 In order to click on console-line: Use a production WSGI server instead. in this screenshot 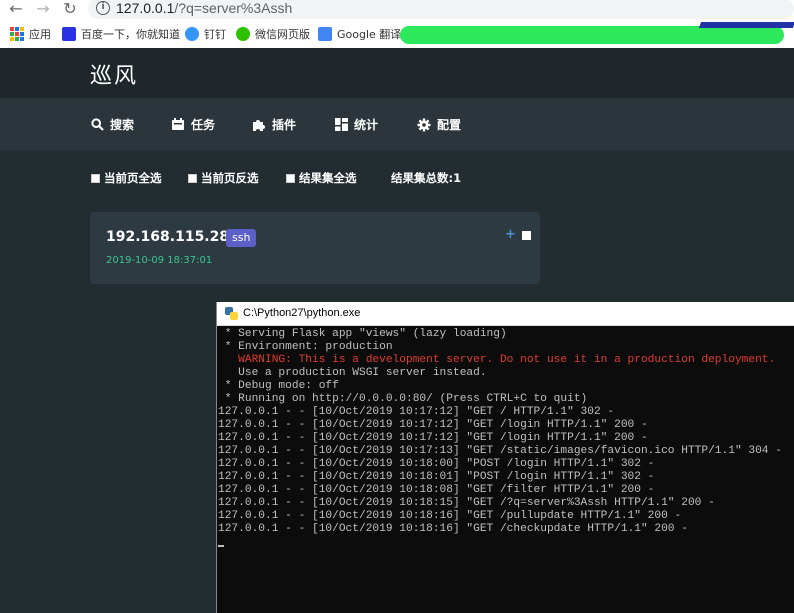, I will do `click(352, 373)`.